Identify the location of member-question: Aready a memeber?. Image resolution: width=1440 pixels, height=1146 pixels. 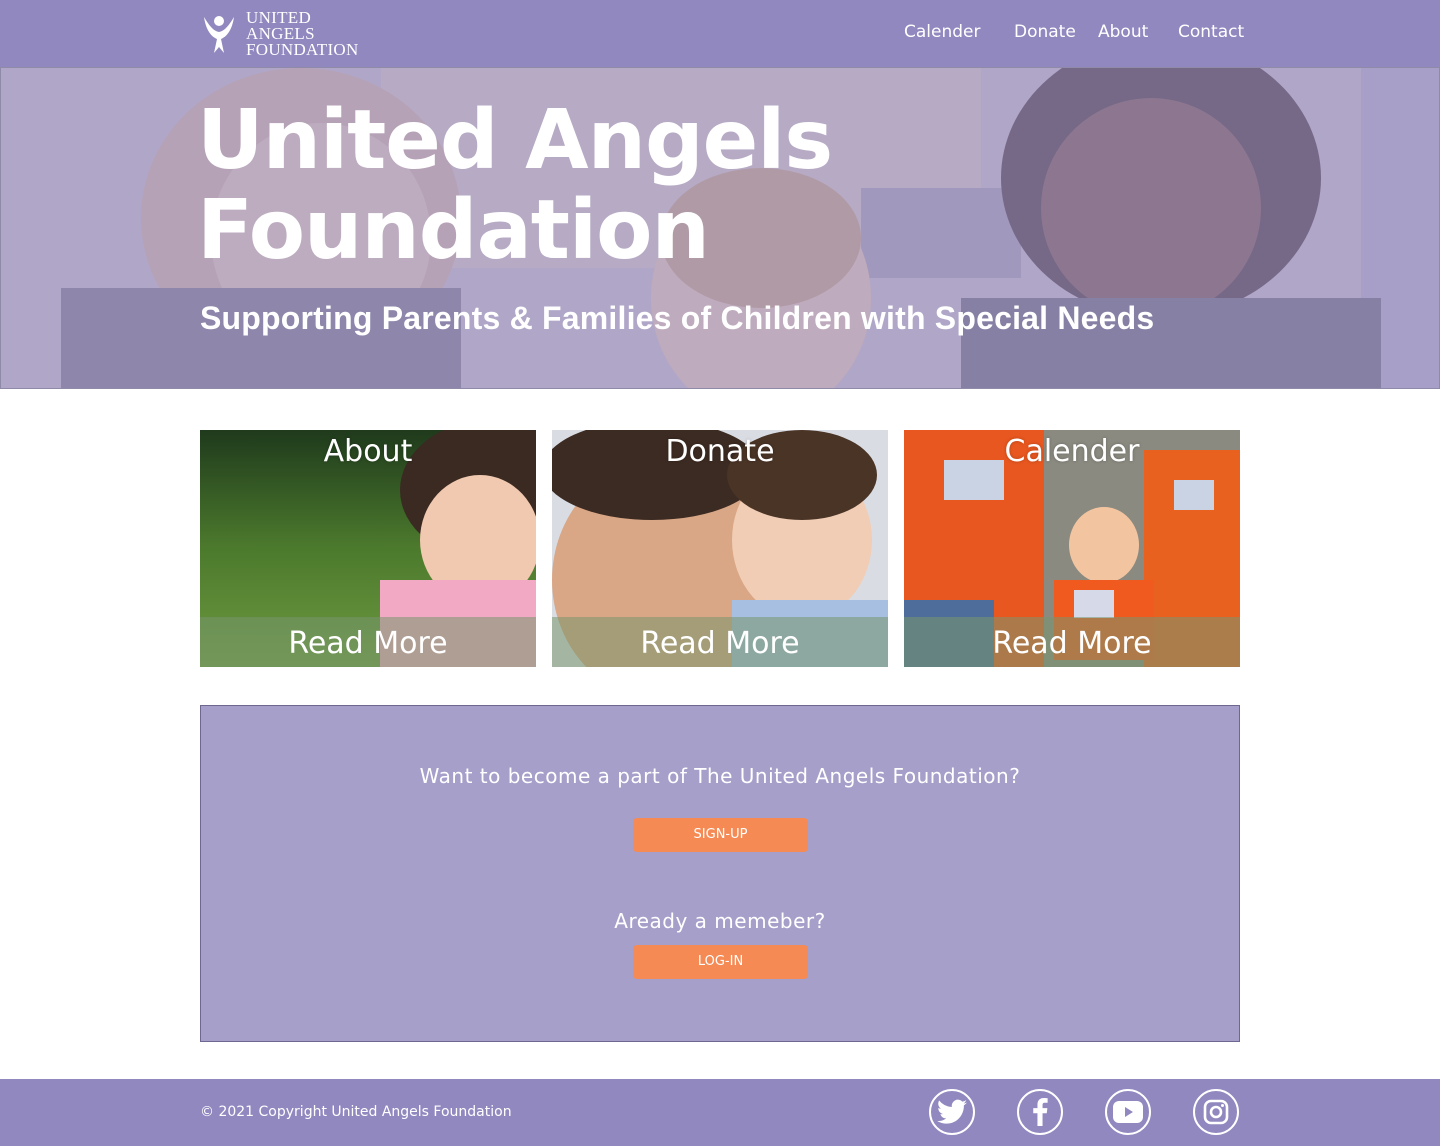
(720, 921).